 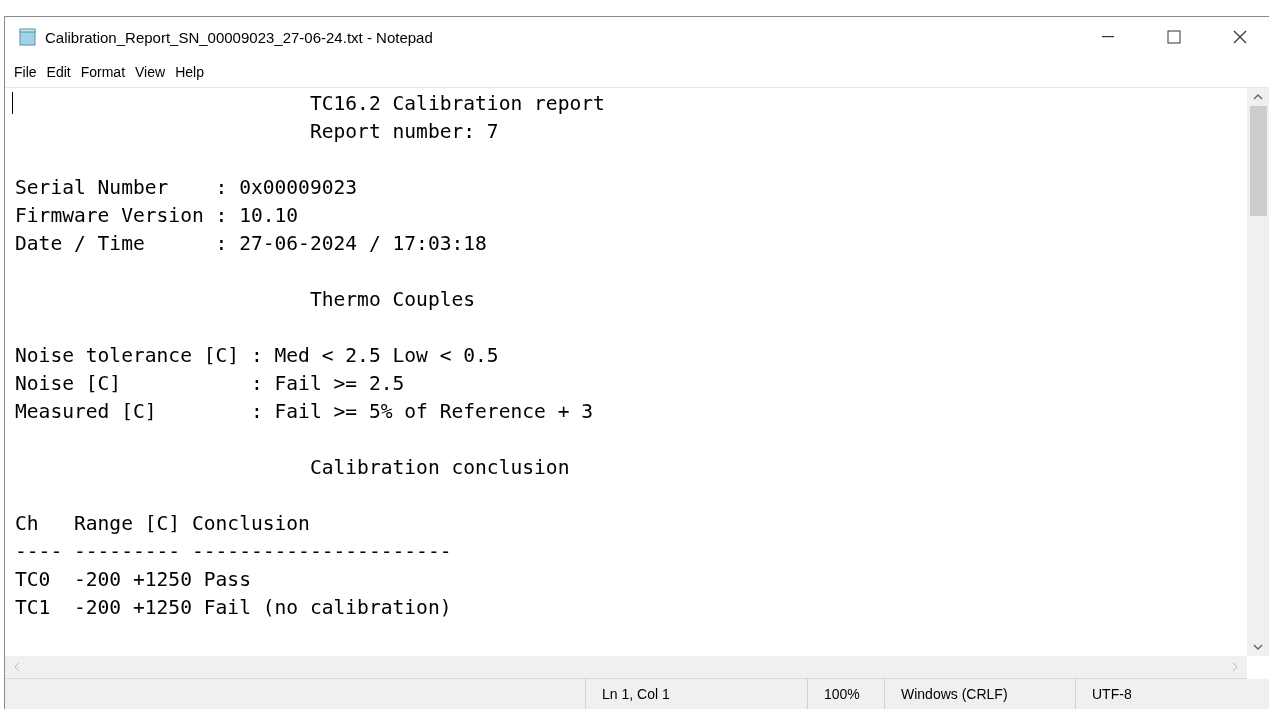 What do you see at coordinates (1258, 97) in the screenshot?
I see `scroll-up-icon` at bounding box center [1258, 97].